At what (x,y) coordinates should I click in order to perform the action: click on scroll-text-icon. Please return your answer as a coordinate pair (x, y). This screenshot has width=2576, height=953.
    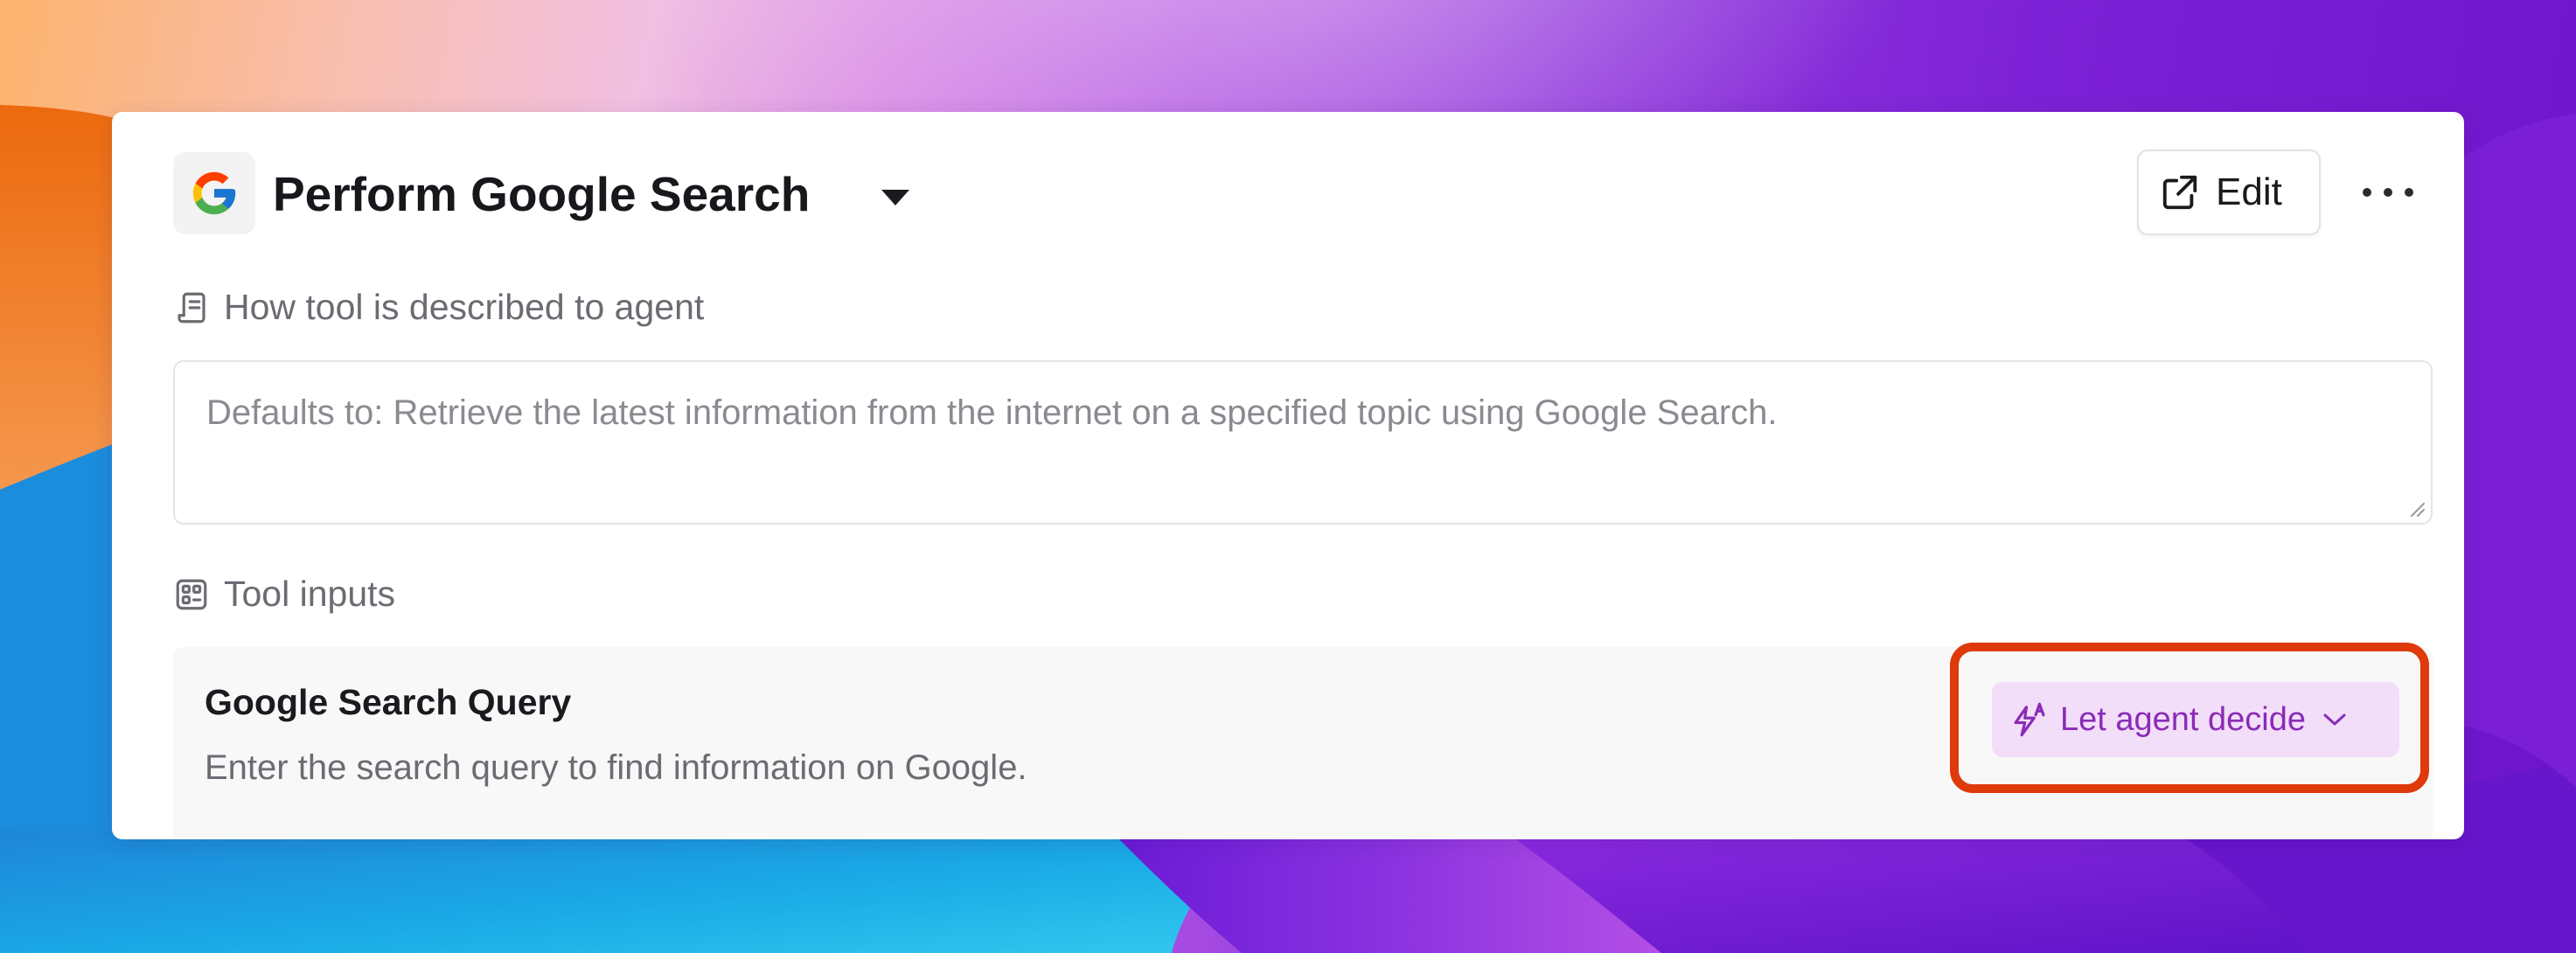
    Looking at the image, I should click on (191, 307).